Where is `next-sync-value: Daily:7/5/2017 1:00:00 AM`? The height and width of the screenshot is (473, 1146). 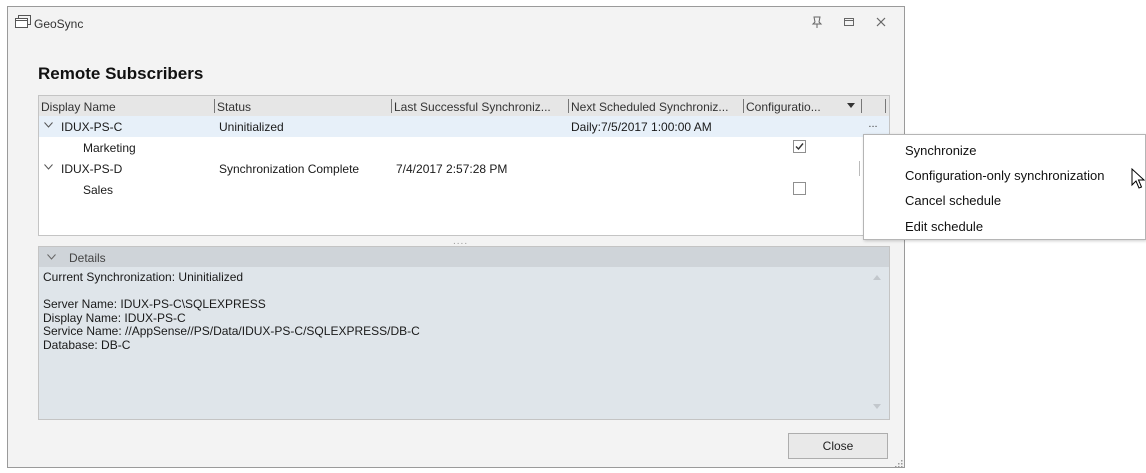
next-sync-value: Daily:7/5/2017 1:00:00 AM is located at coordinates (641, 127).